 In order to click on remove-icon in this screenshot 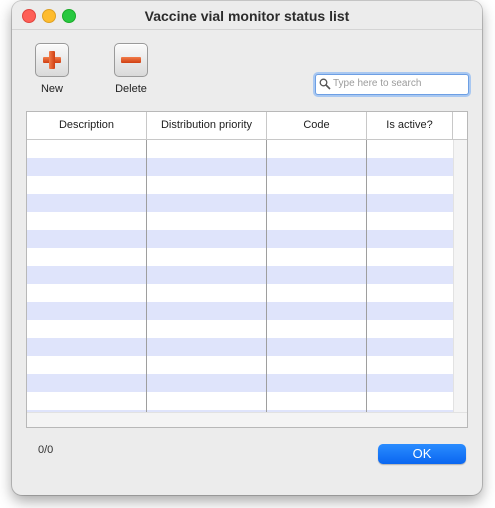, I will do `click(131, 60)`.